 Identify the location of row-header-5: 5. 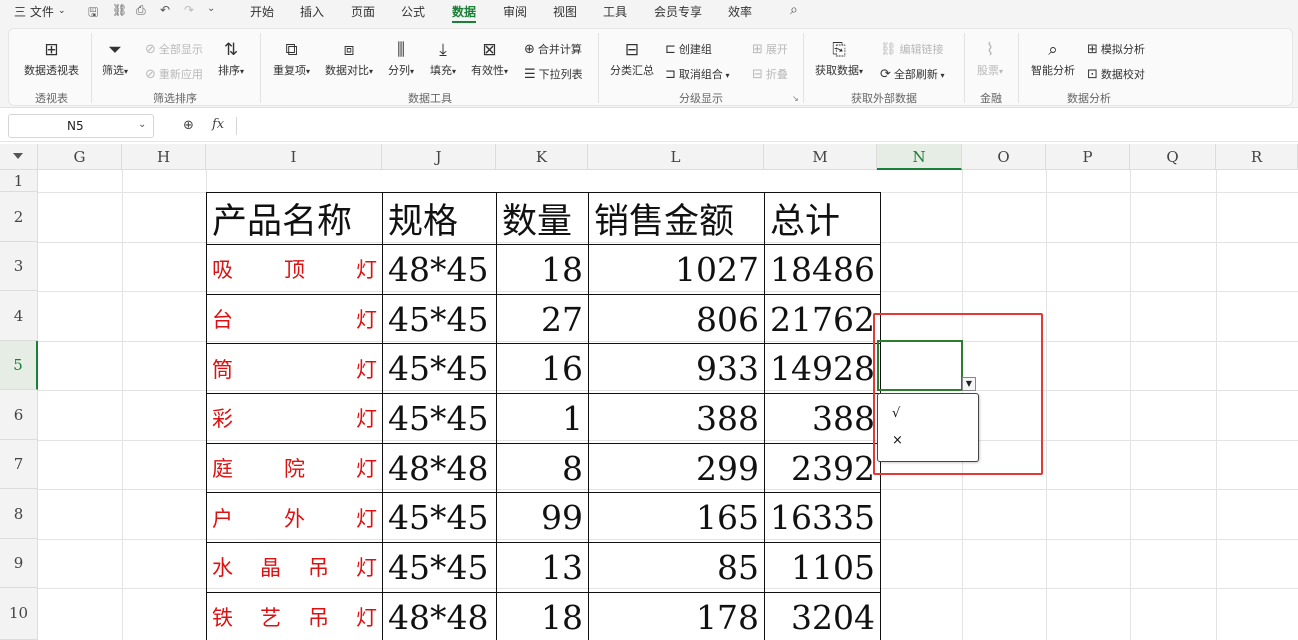
(19, 365).